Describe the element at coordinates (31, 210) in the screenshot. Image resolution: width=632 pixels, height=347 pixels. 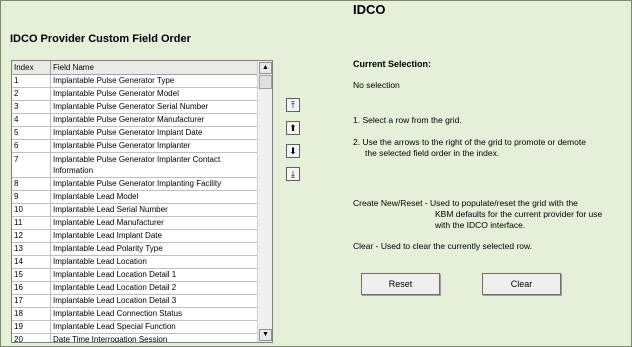
I see `cell-index: 10` at that location.